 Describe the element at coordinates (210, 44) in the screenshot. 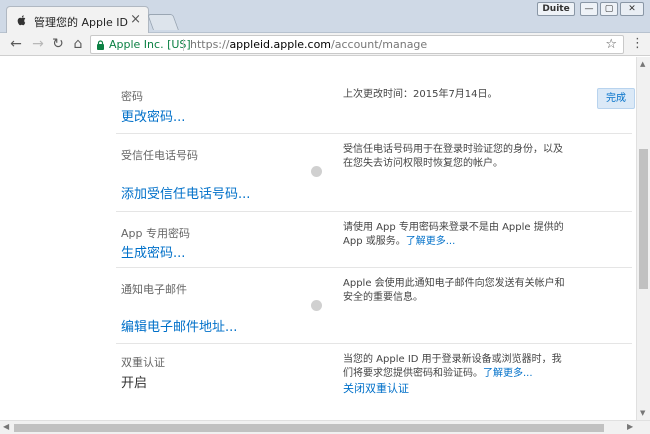

I see `url-scheme: https://` at that location.